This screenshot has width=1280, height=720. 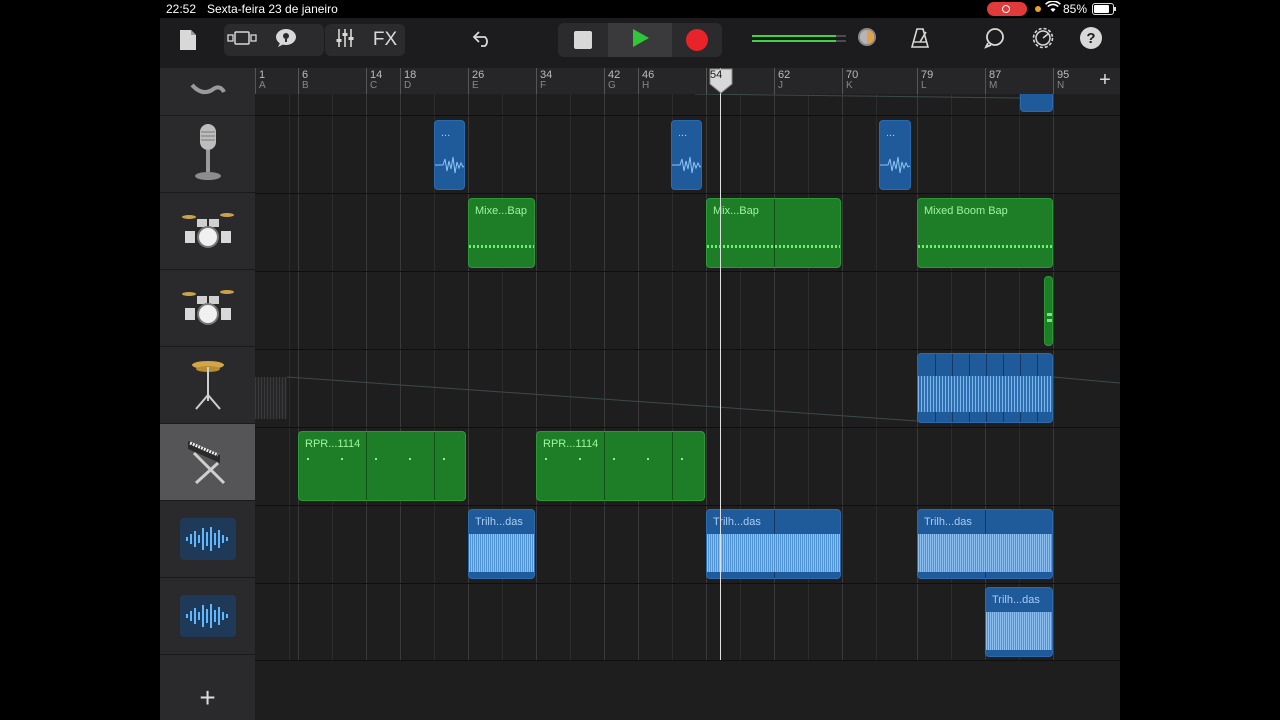 What do you see at coordinates (271, 398) in the screenshot?
I see `muted-region` at bounding box center [271, 398].